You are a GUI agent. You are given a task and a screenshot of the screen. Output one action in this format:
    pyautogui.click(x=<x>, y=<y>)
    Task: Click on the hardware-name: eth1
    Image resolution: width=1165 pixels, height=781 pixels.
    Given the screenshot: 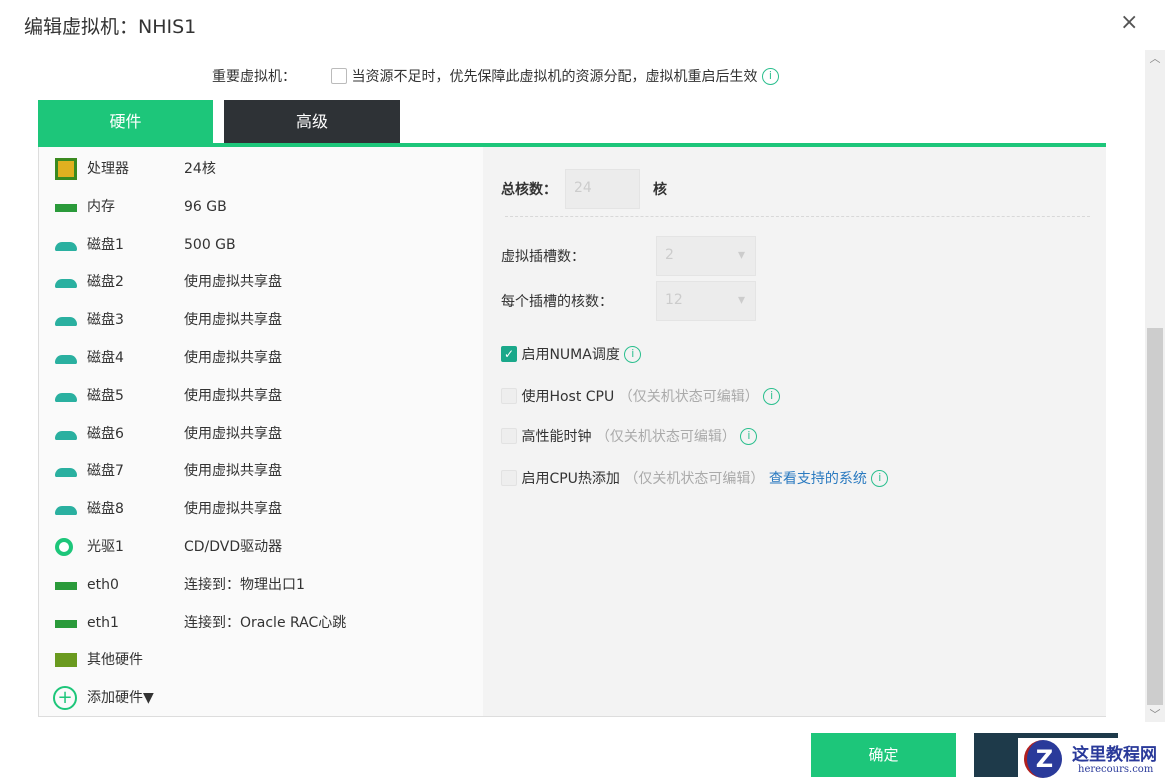 What is the action you would take?
    pyautogui.click(x=103, y=622)
    